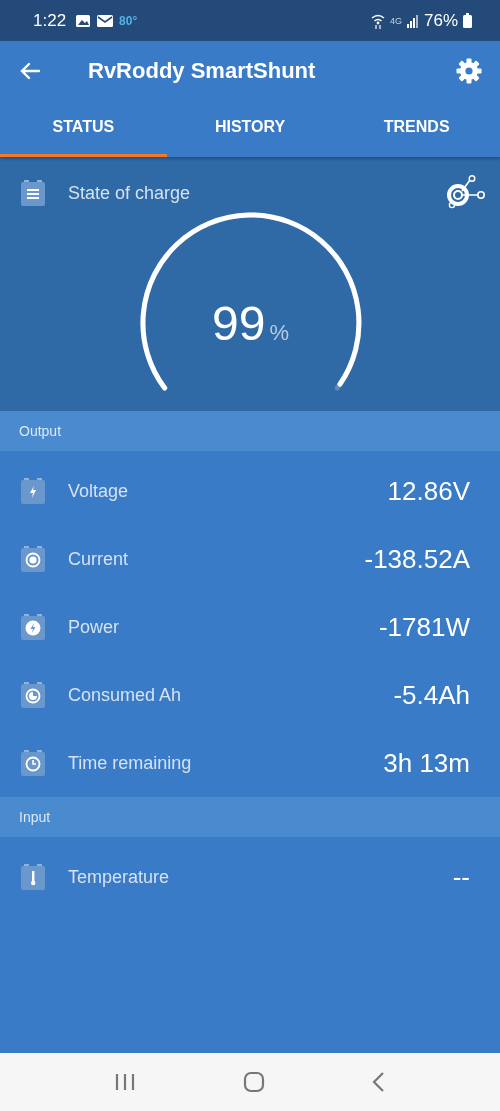 The image size is (500, 1111). Describe the element at coordinates (417, 559) in the screenshot. I see `row-value: -138.52A` at that location.